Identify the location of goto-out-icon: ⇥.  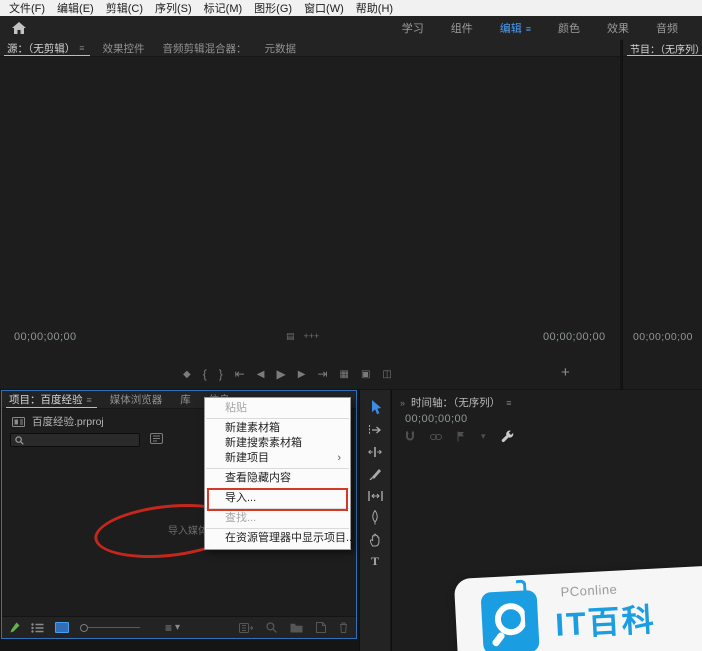
(322, 374).